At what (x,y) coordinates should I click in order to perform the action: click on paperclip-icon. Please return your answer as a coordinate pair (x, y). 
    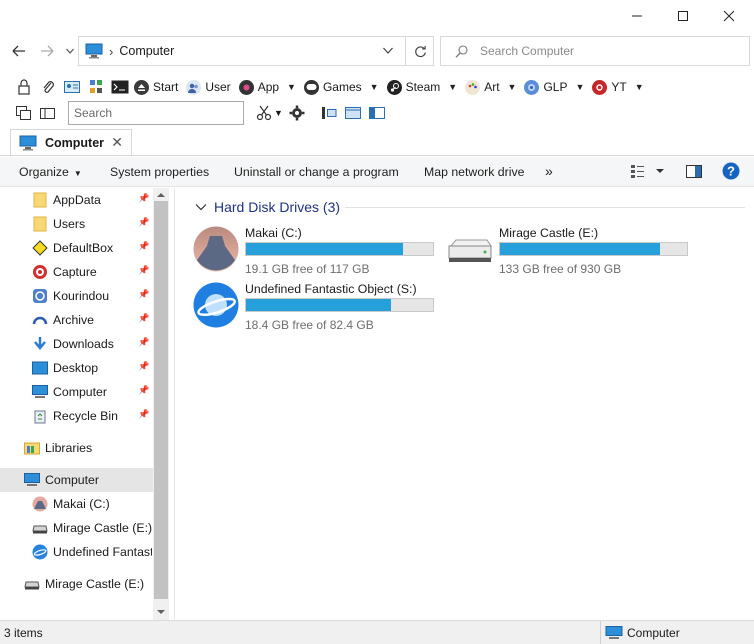
    Looking at the image, I should click on (48, 87).